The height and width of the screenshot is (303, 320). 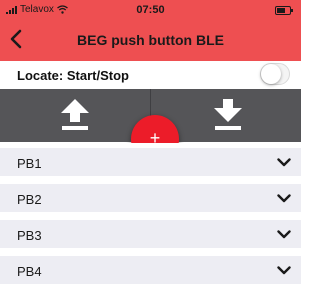 I want to click on list-item-label: PB2, so click(x=29, y=199).